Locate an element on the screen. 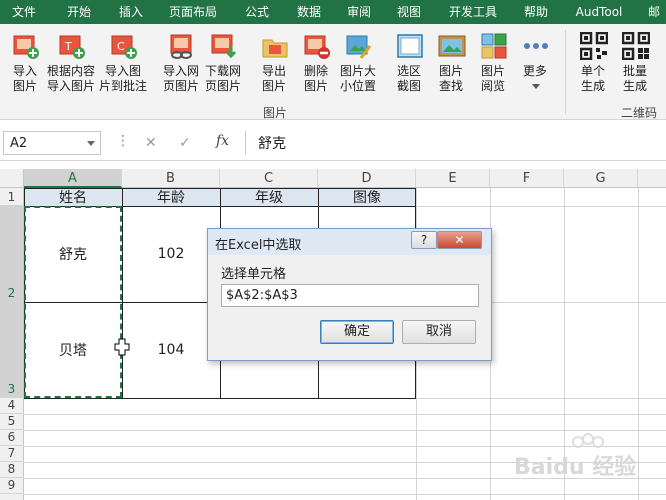 This screenshot has width=666, height=500. image-browse-icon is located at coordinates (494, 46).